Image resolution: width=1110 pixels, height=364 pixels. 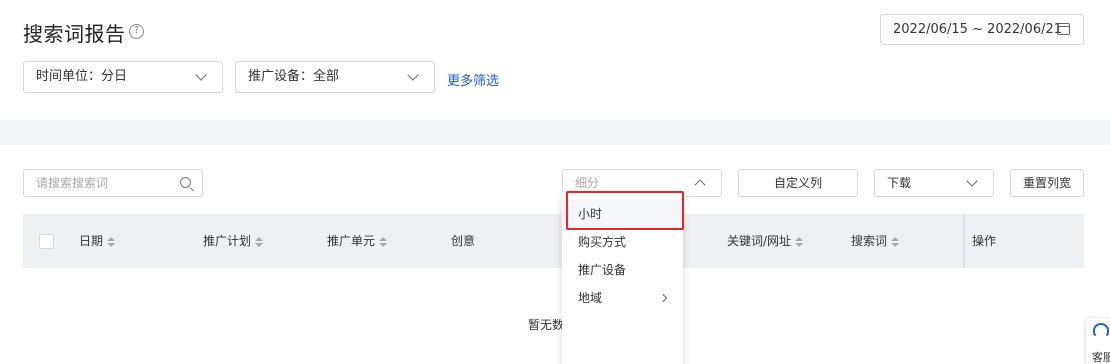 I want to click on column-actions: 操作, so click(x=984, y=241).